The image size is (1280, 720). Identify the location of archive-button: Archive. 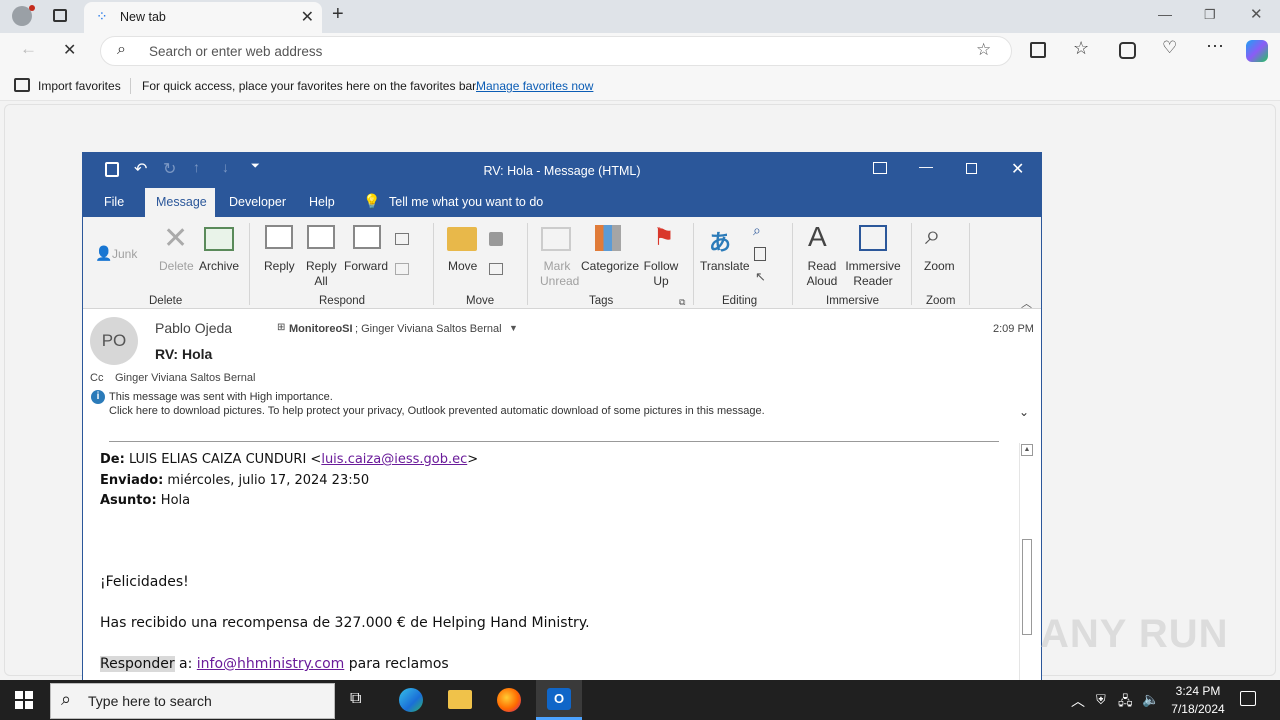
(219, 266).